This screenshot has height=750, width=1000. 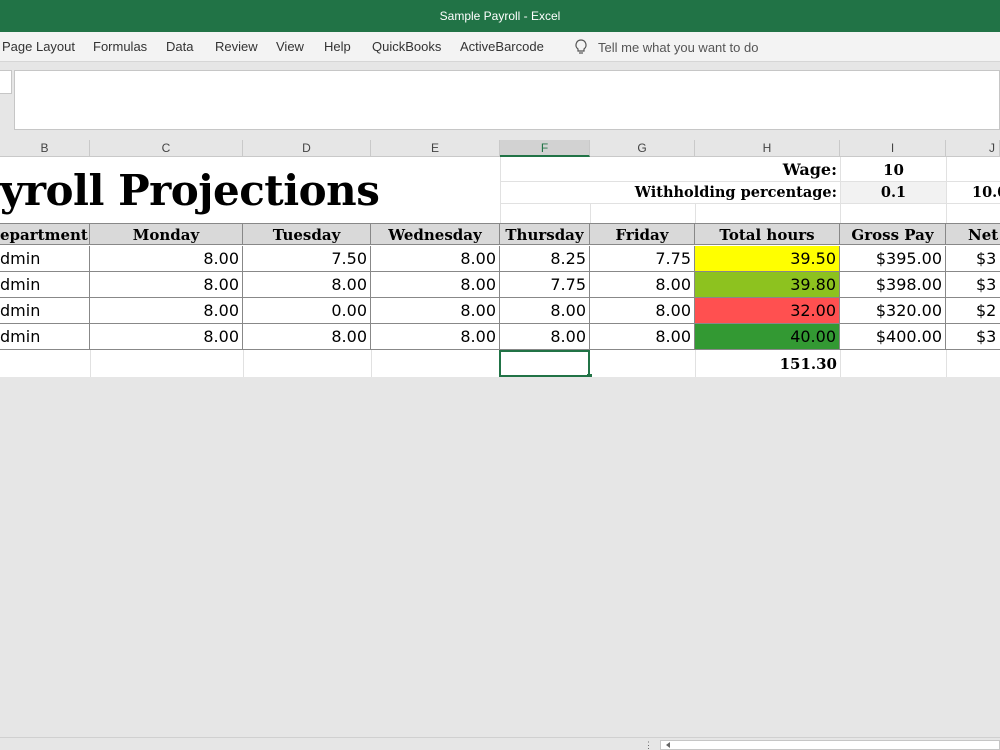 I want to click on j-partial-value: 10.0, so click(x=986, y=192).